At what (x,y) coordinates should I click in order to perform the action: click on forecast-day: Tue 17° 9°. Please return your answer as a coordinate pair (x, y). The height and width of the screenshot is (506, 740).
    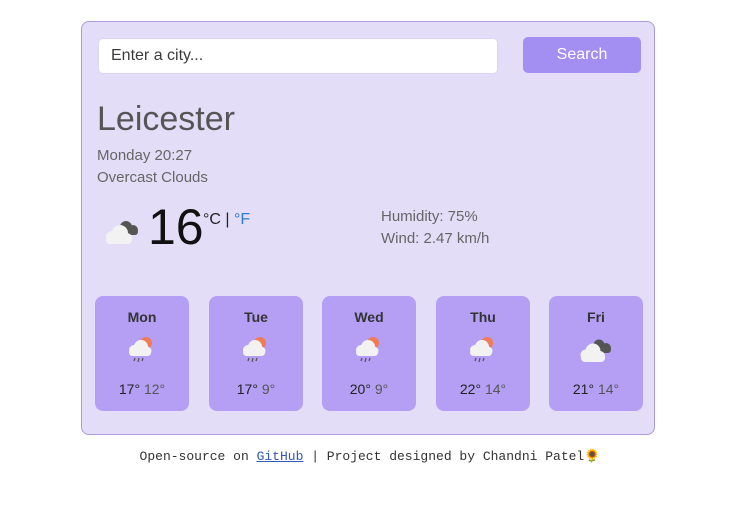
    Looking at the image, I should click on (256, 353).